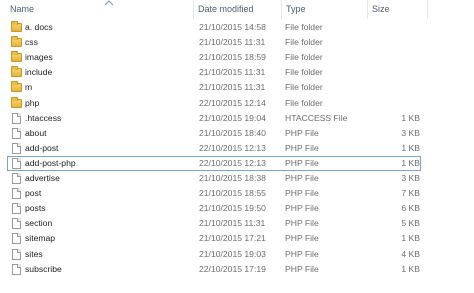  I want to click on file-date-modified: 21/10/2015 18:59, so click(232, 57).